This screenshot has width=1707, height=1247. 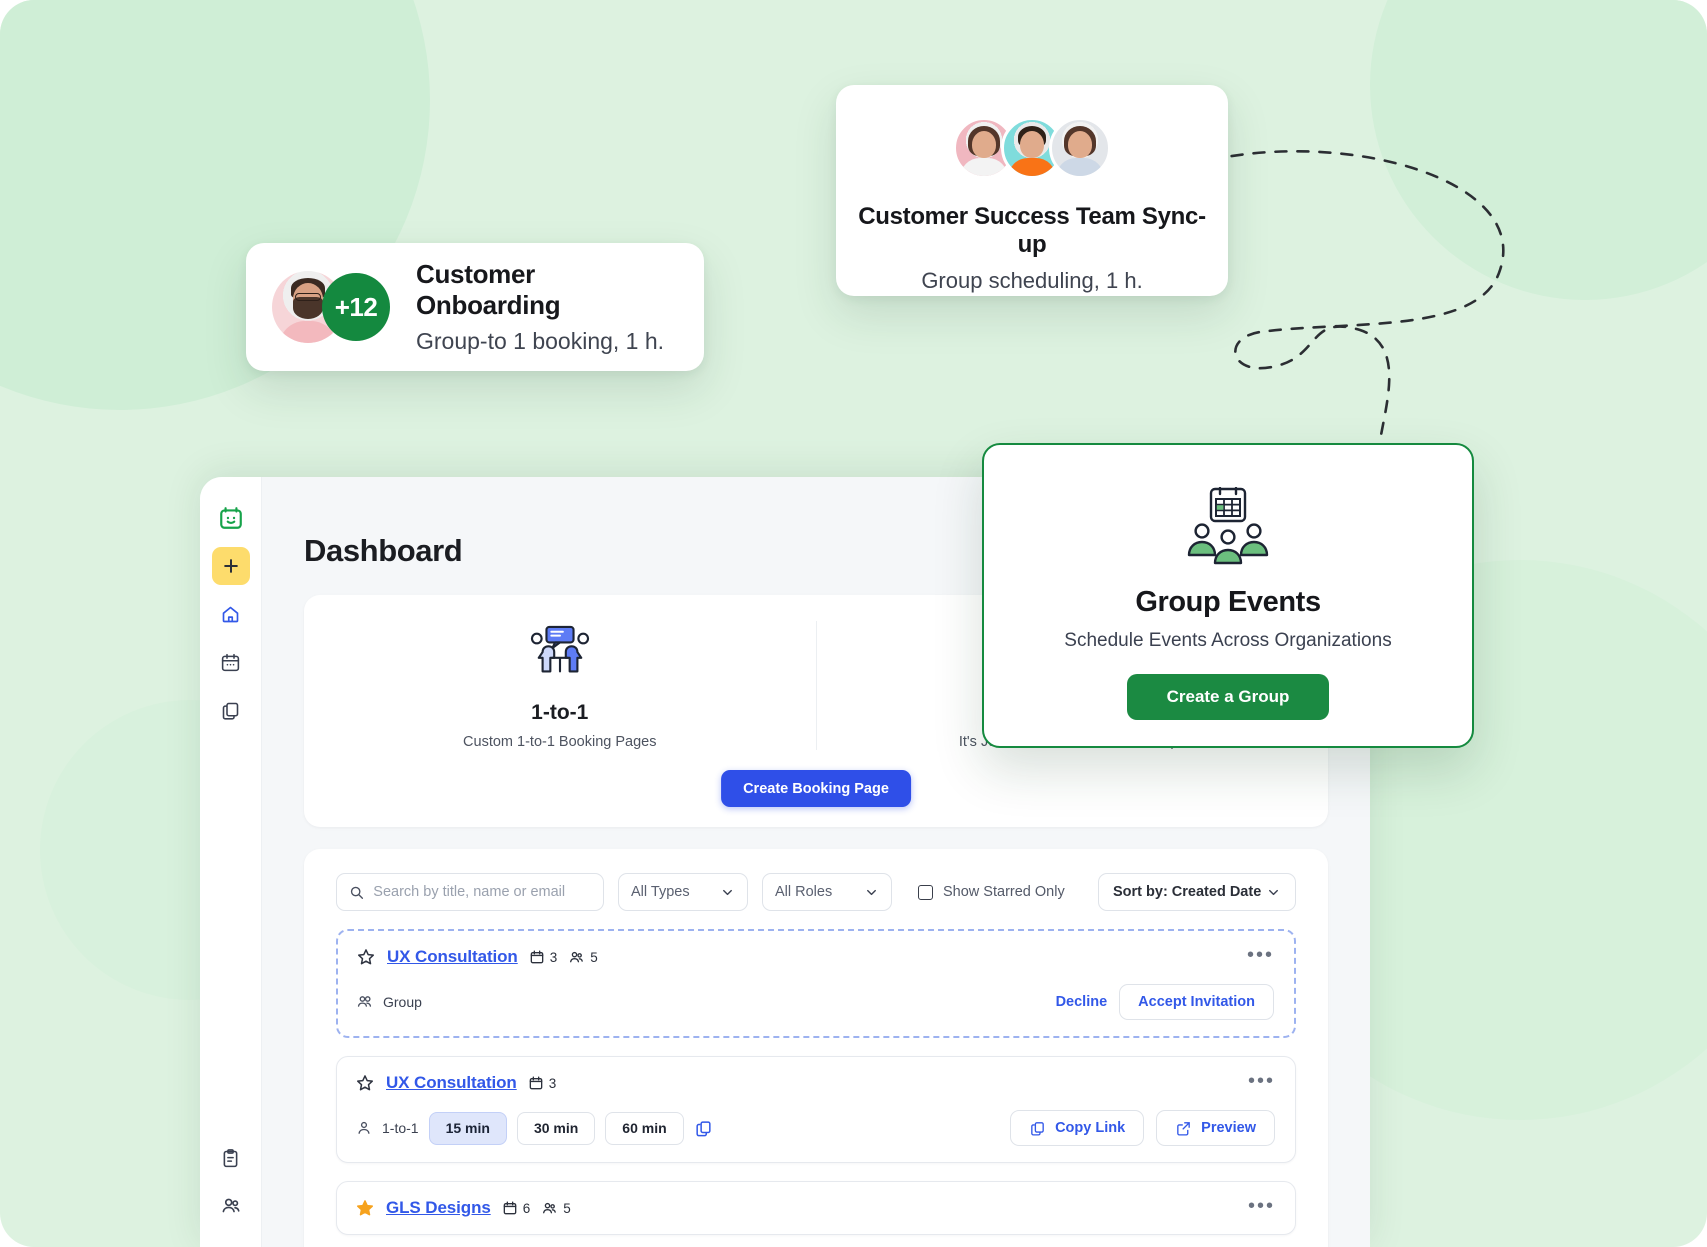 What do you see at coordinates (660, 892) in the screenshot?
I see `filter-types-label: All Types` at bounding box center [660, 892].